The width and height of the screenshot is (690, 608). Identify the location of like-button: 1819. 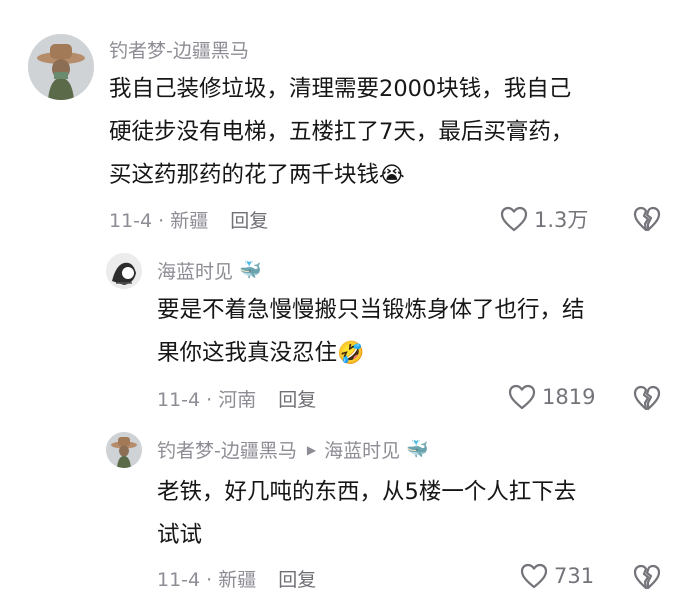
(551, 397).